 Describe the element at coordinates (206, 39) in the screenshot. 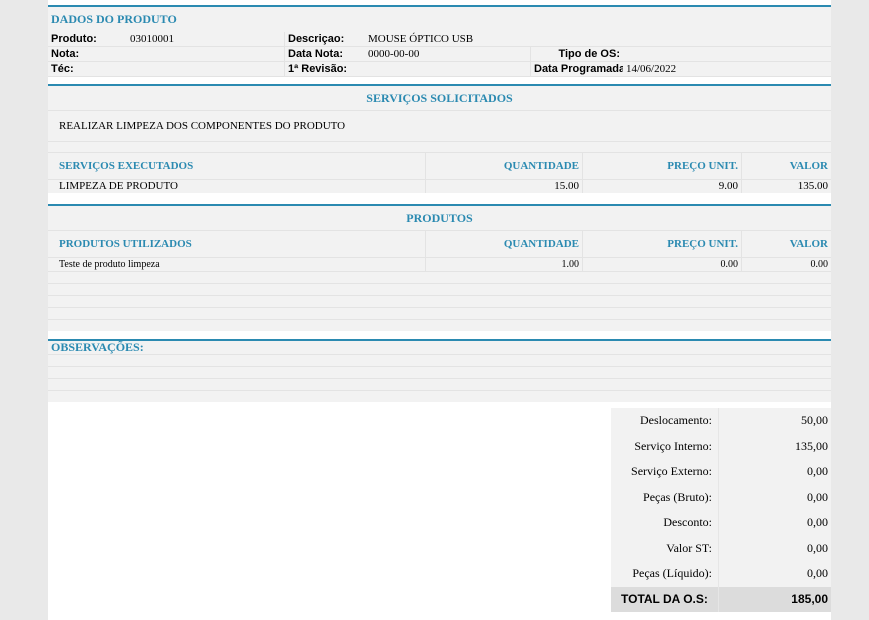

I see `produto-value: 03010001` at that location.